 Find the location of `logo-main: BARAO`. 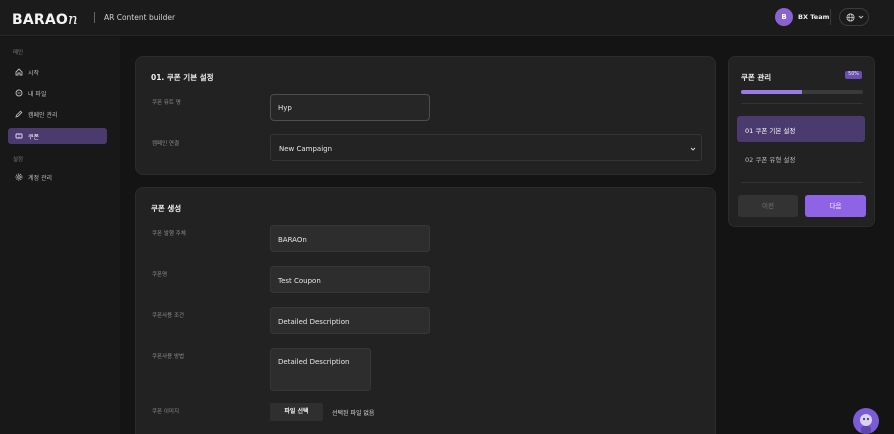

logo-main: BARAO is located at coordinates (40, 20).